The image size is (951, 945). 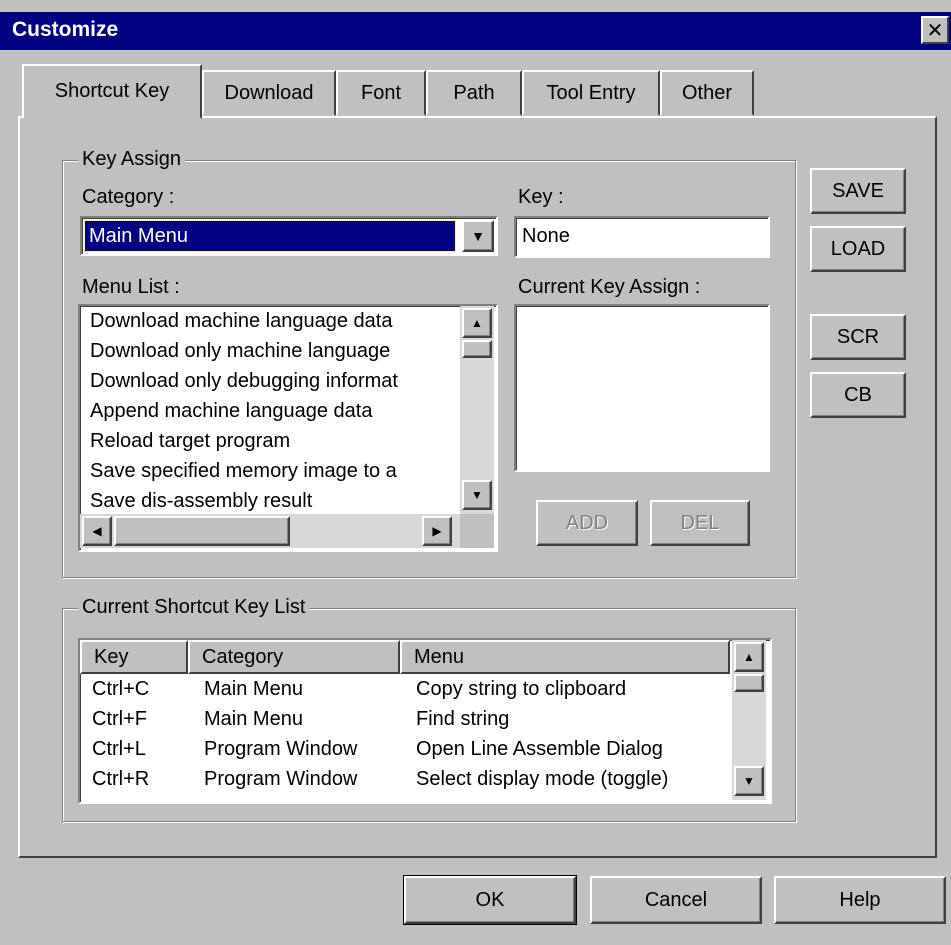 I want to click on tab-label: Shortcut Key, so click(x=112, y=91).